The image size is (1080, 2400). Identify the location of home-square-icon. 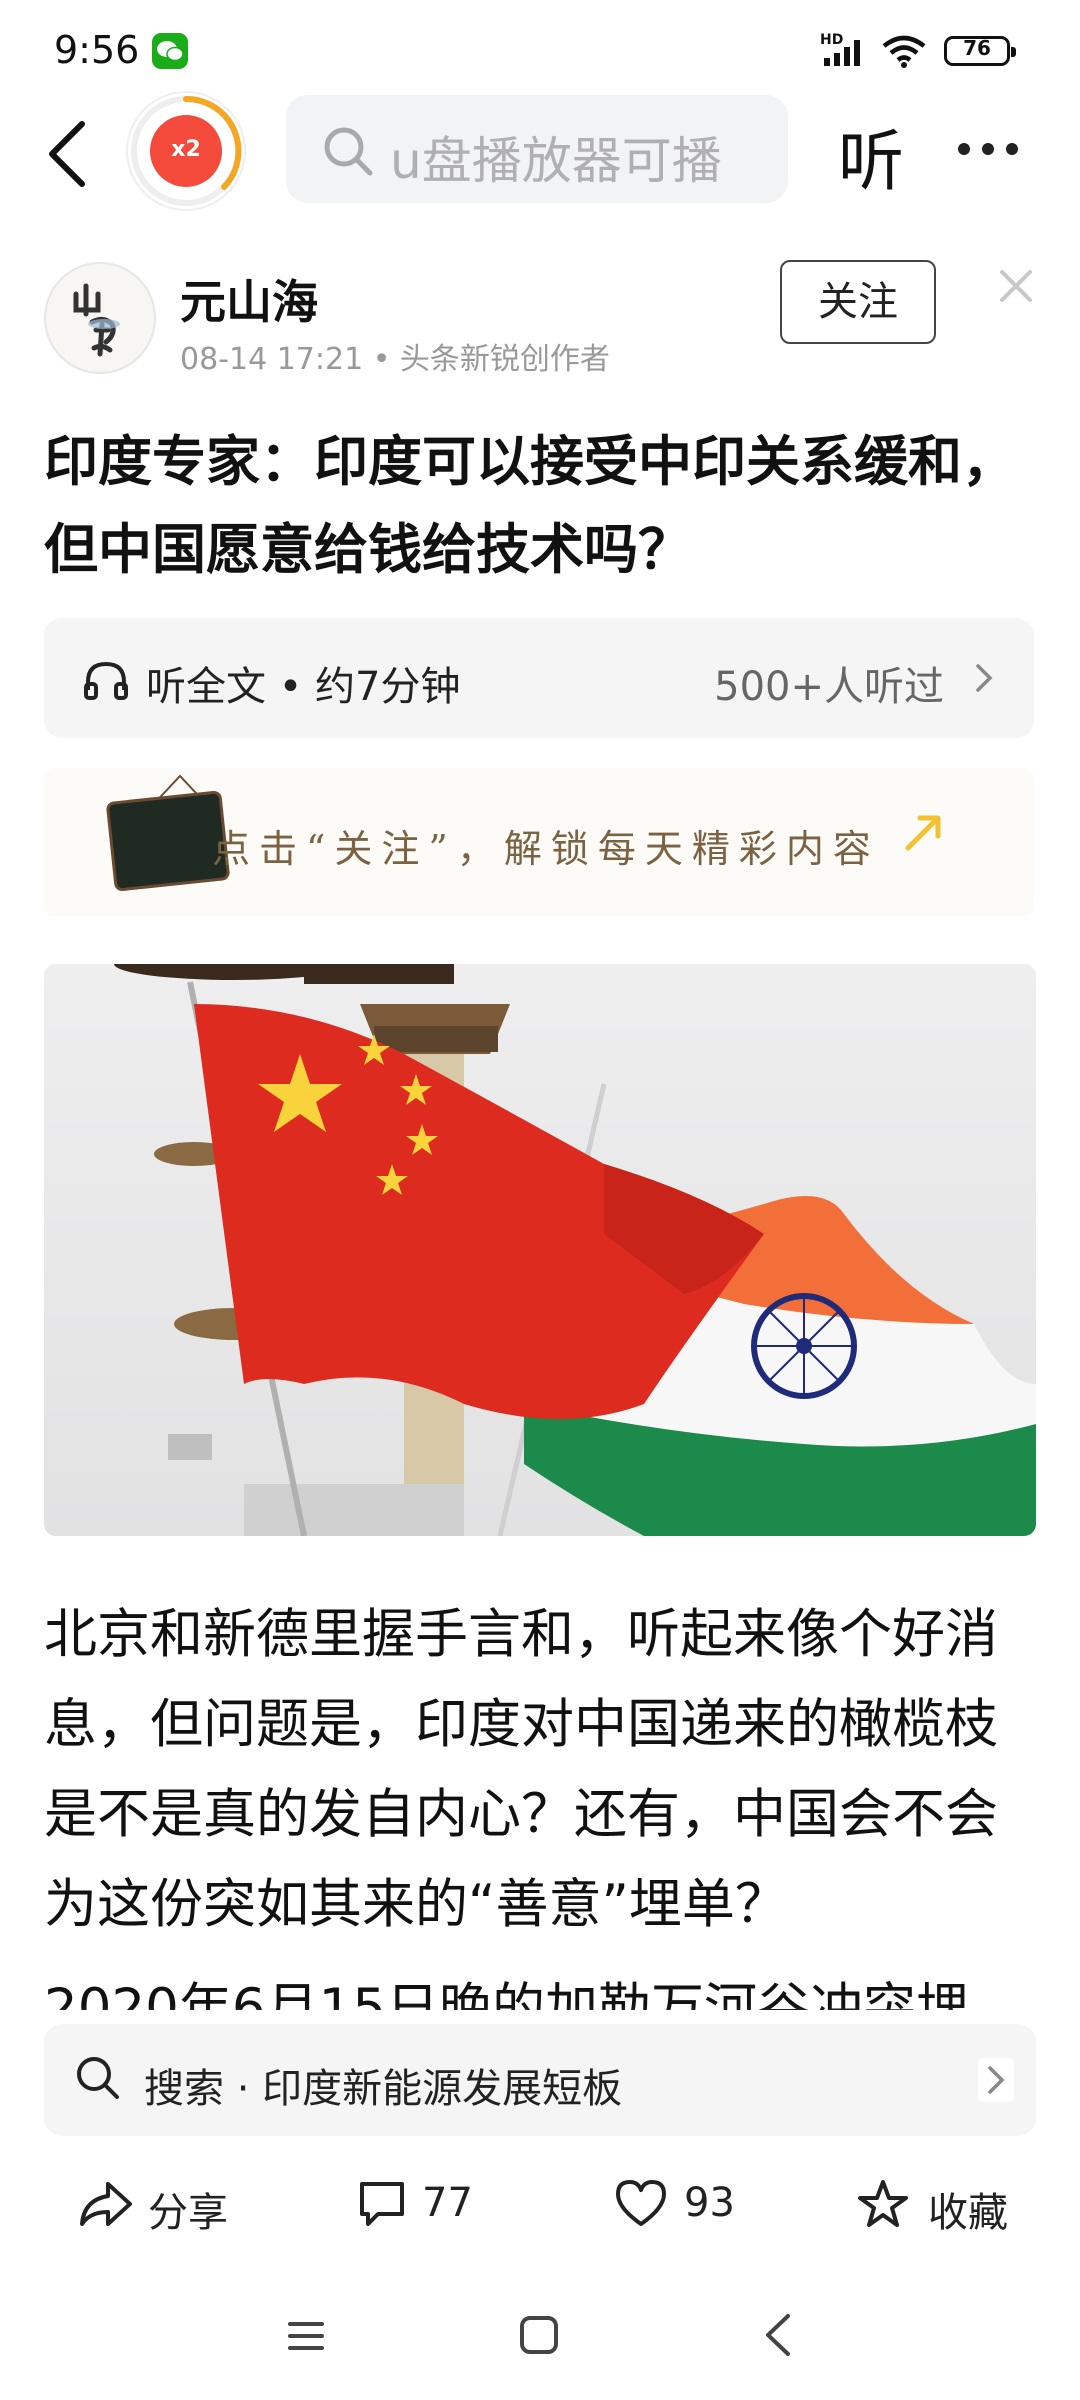
(539, 2335).